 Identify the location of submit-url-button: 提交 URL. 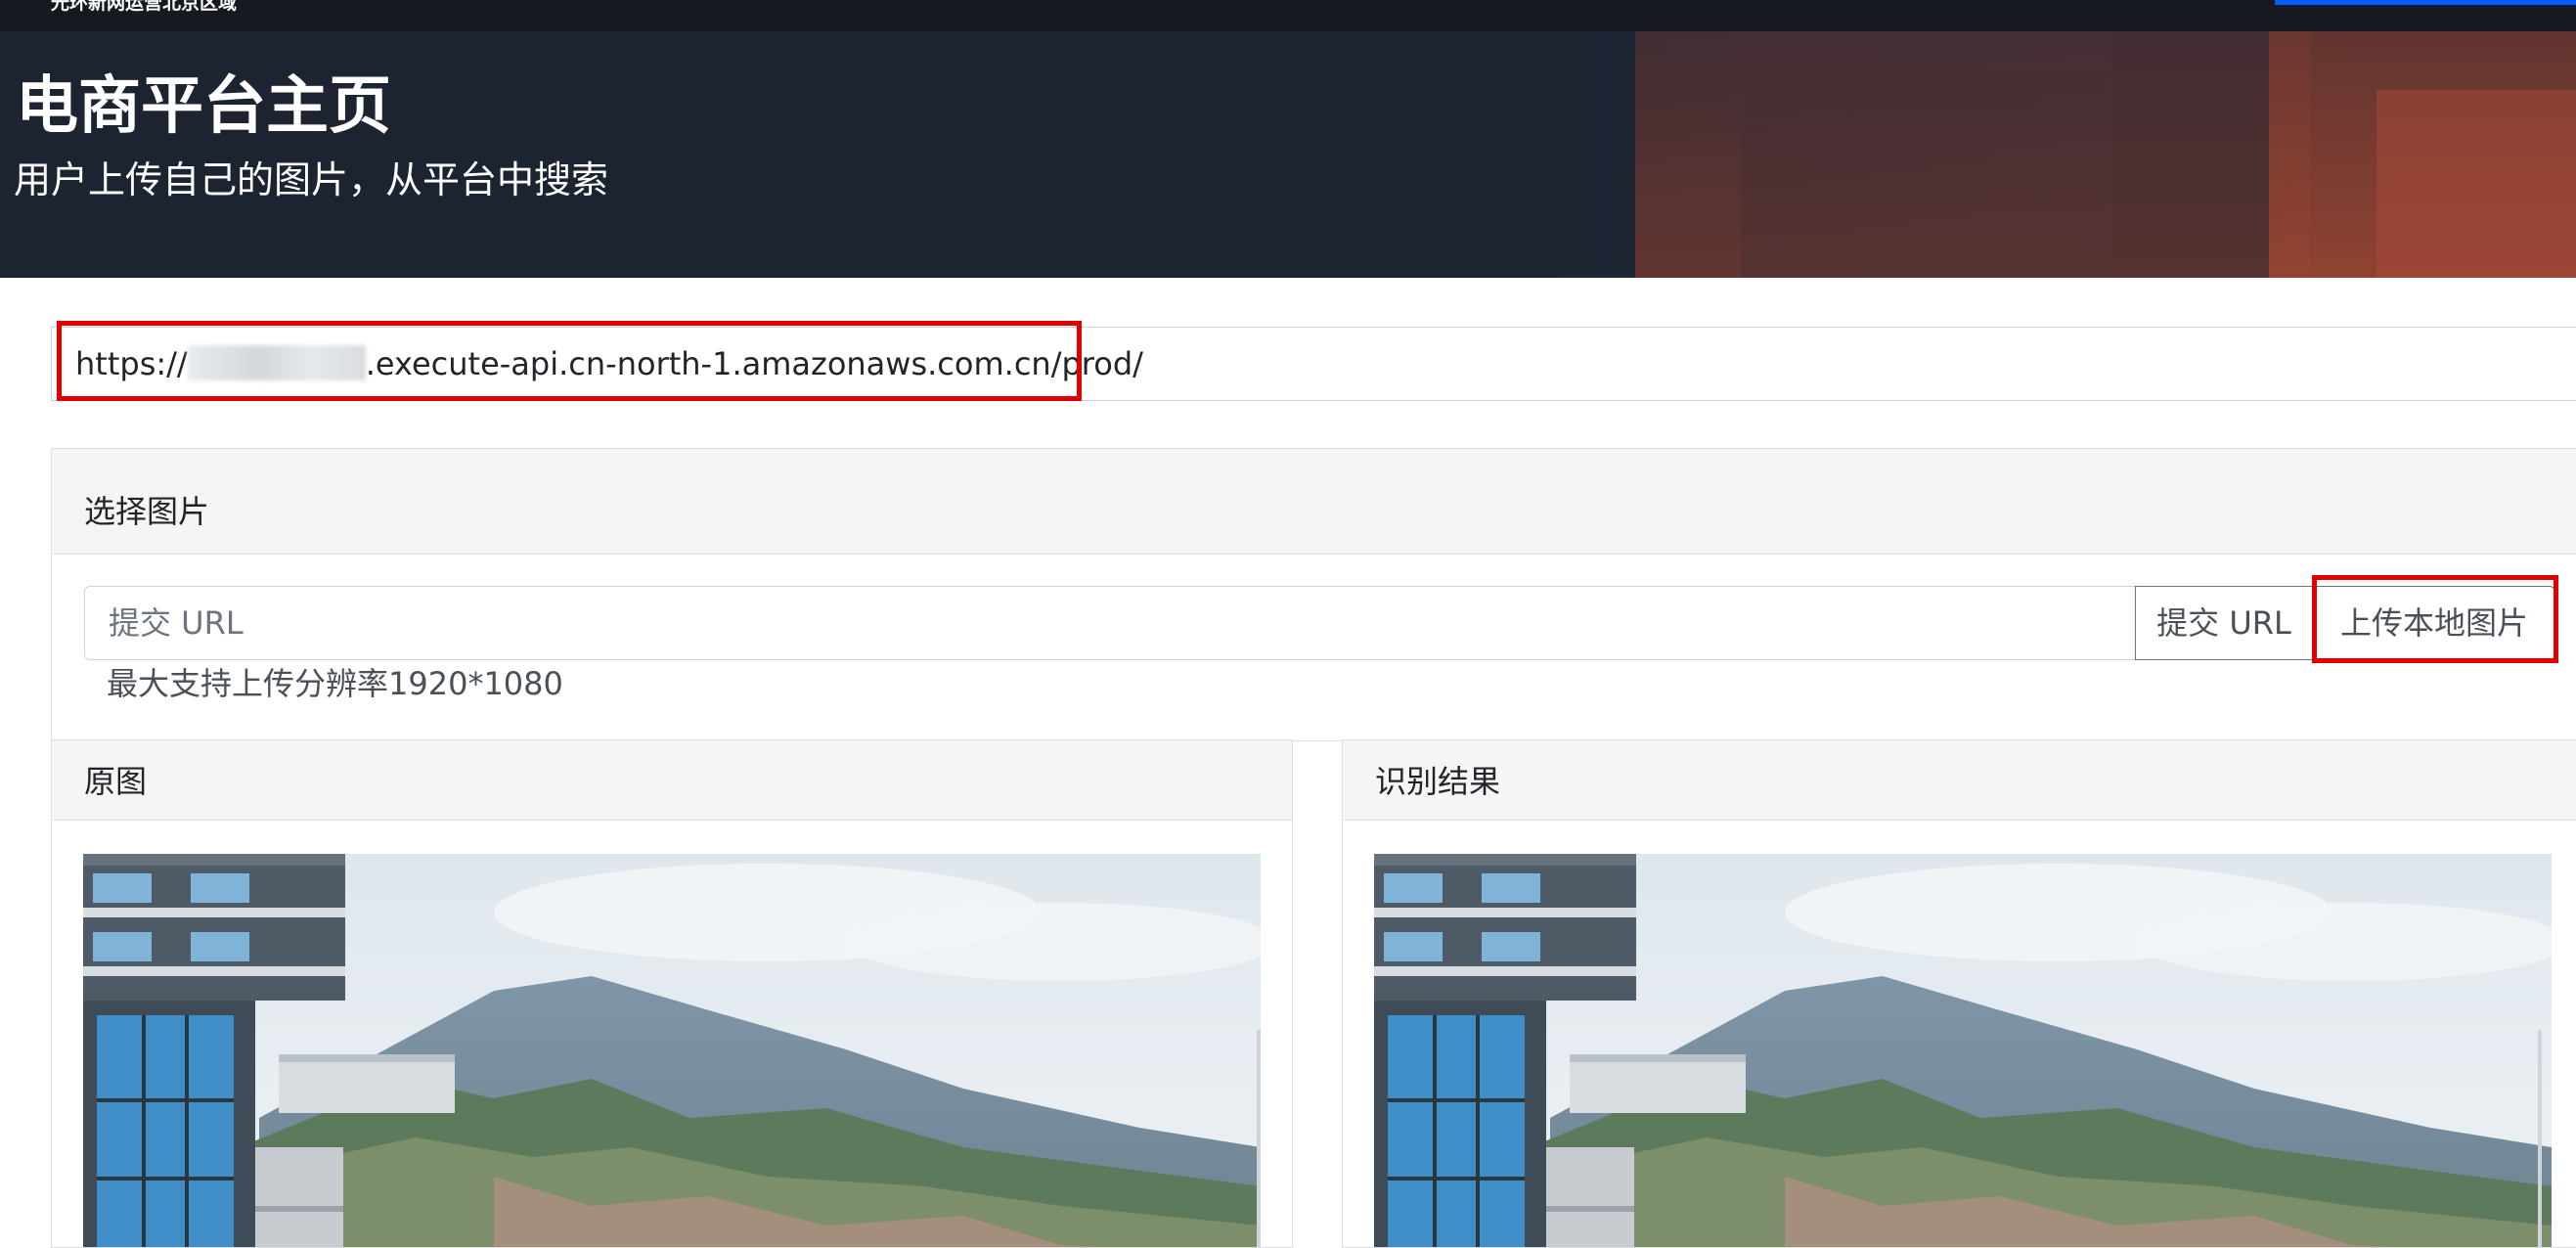
(2224, 623).